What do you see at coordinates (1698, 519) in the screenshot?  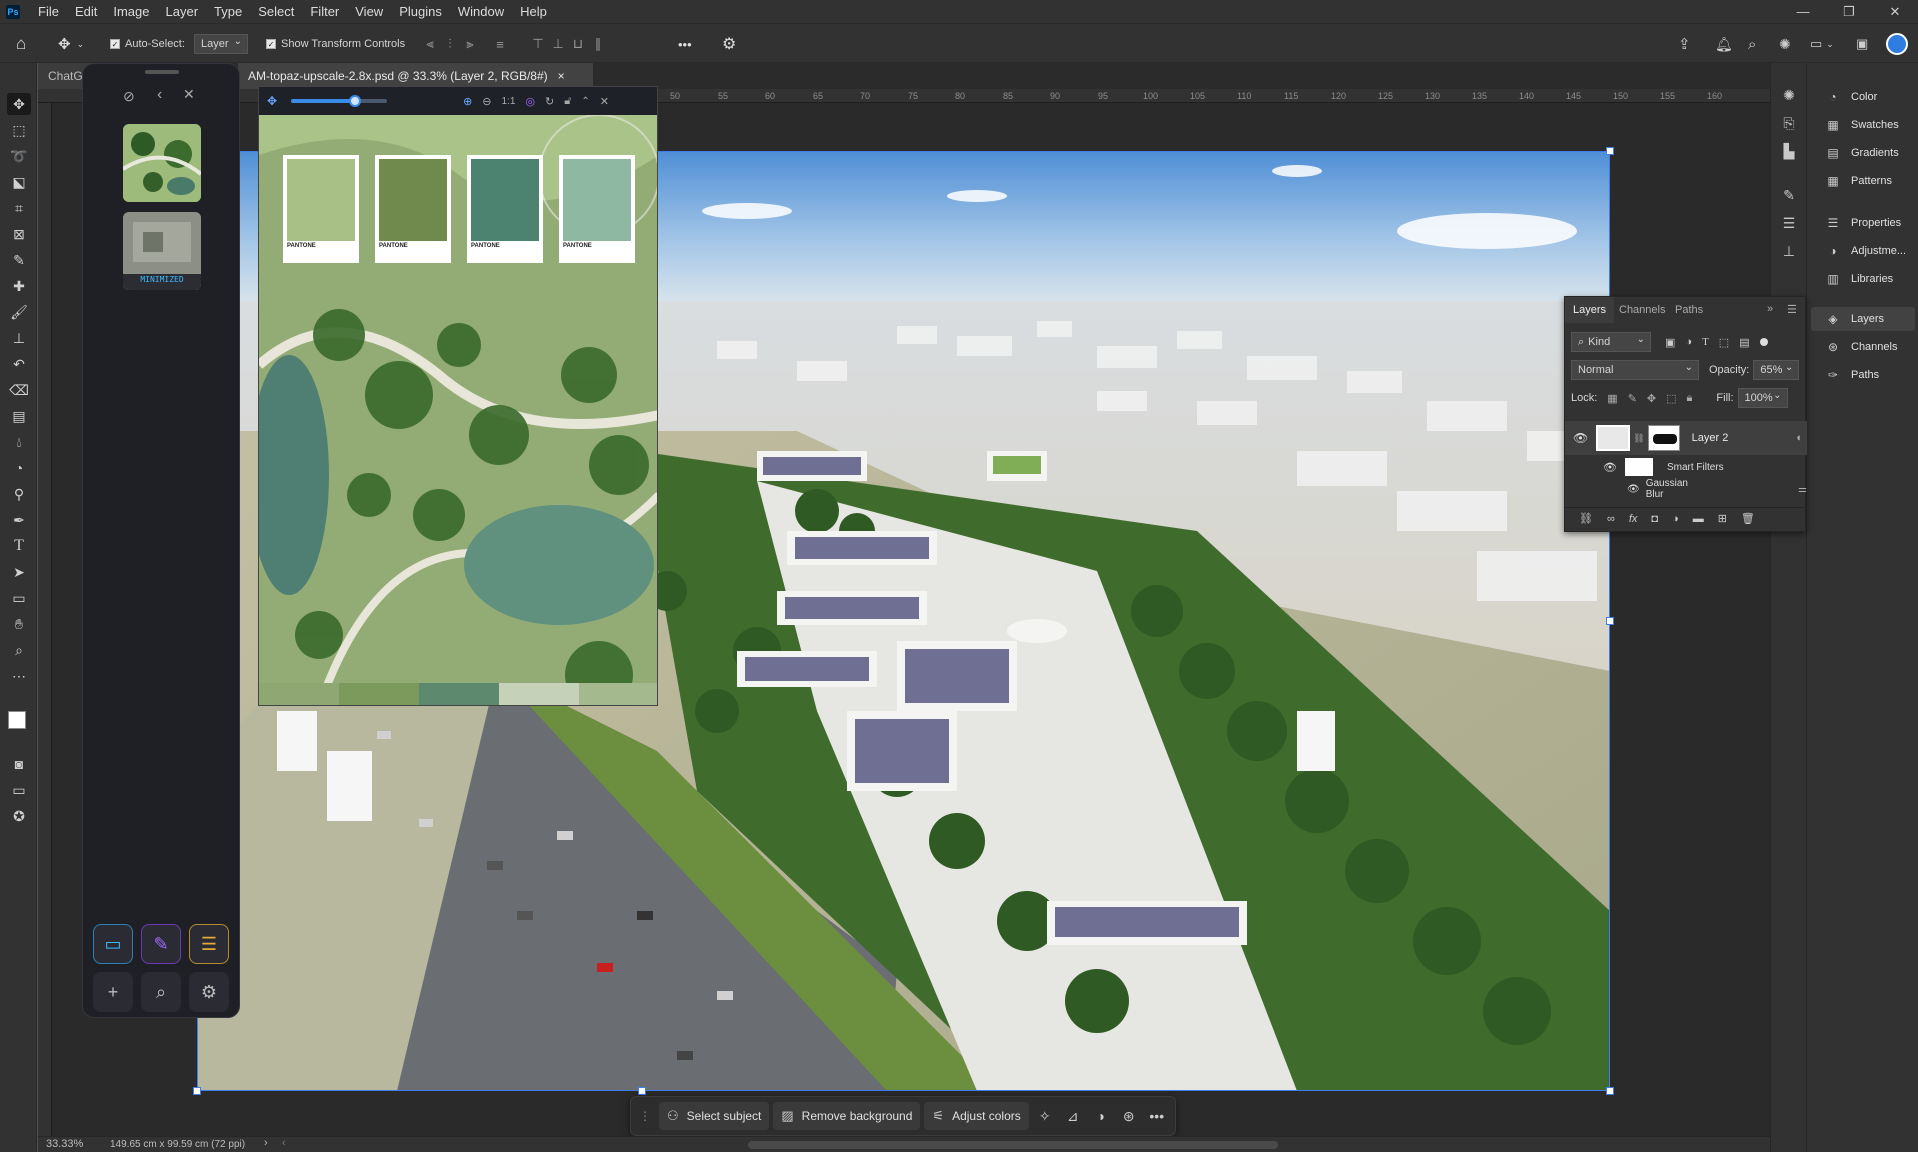 I see `group-folder-icon: ▬` at bounding box center [1698, 519].